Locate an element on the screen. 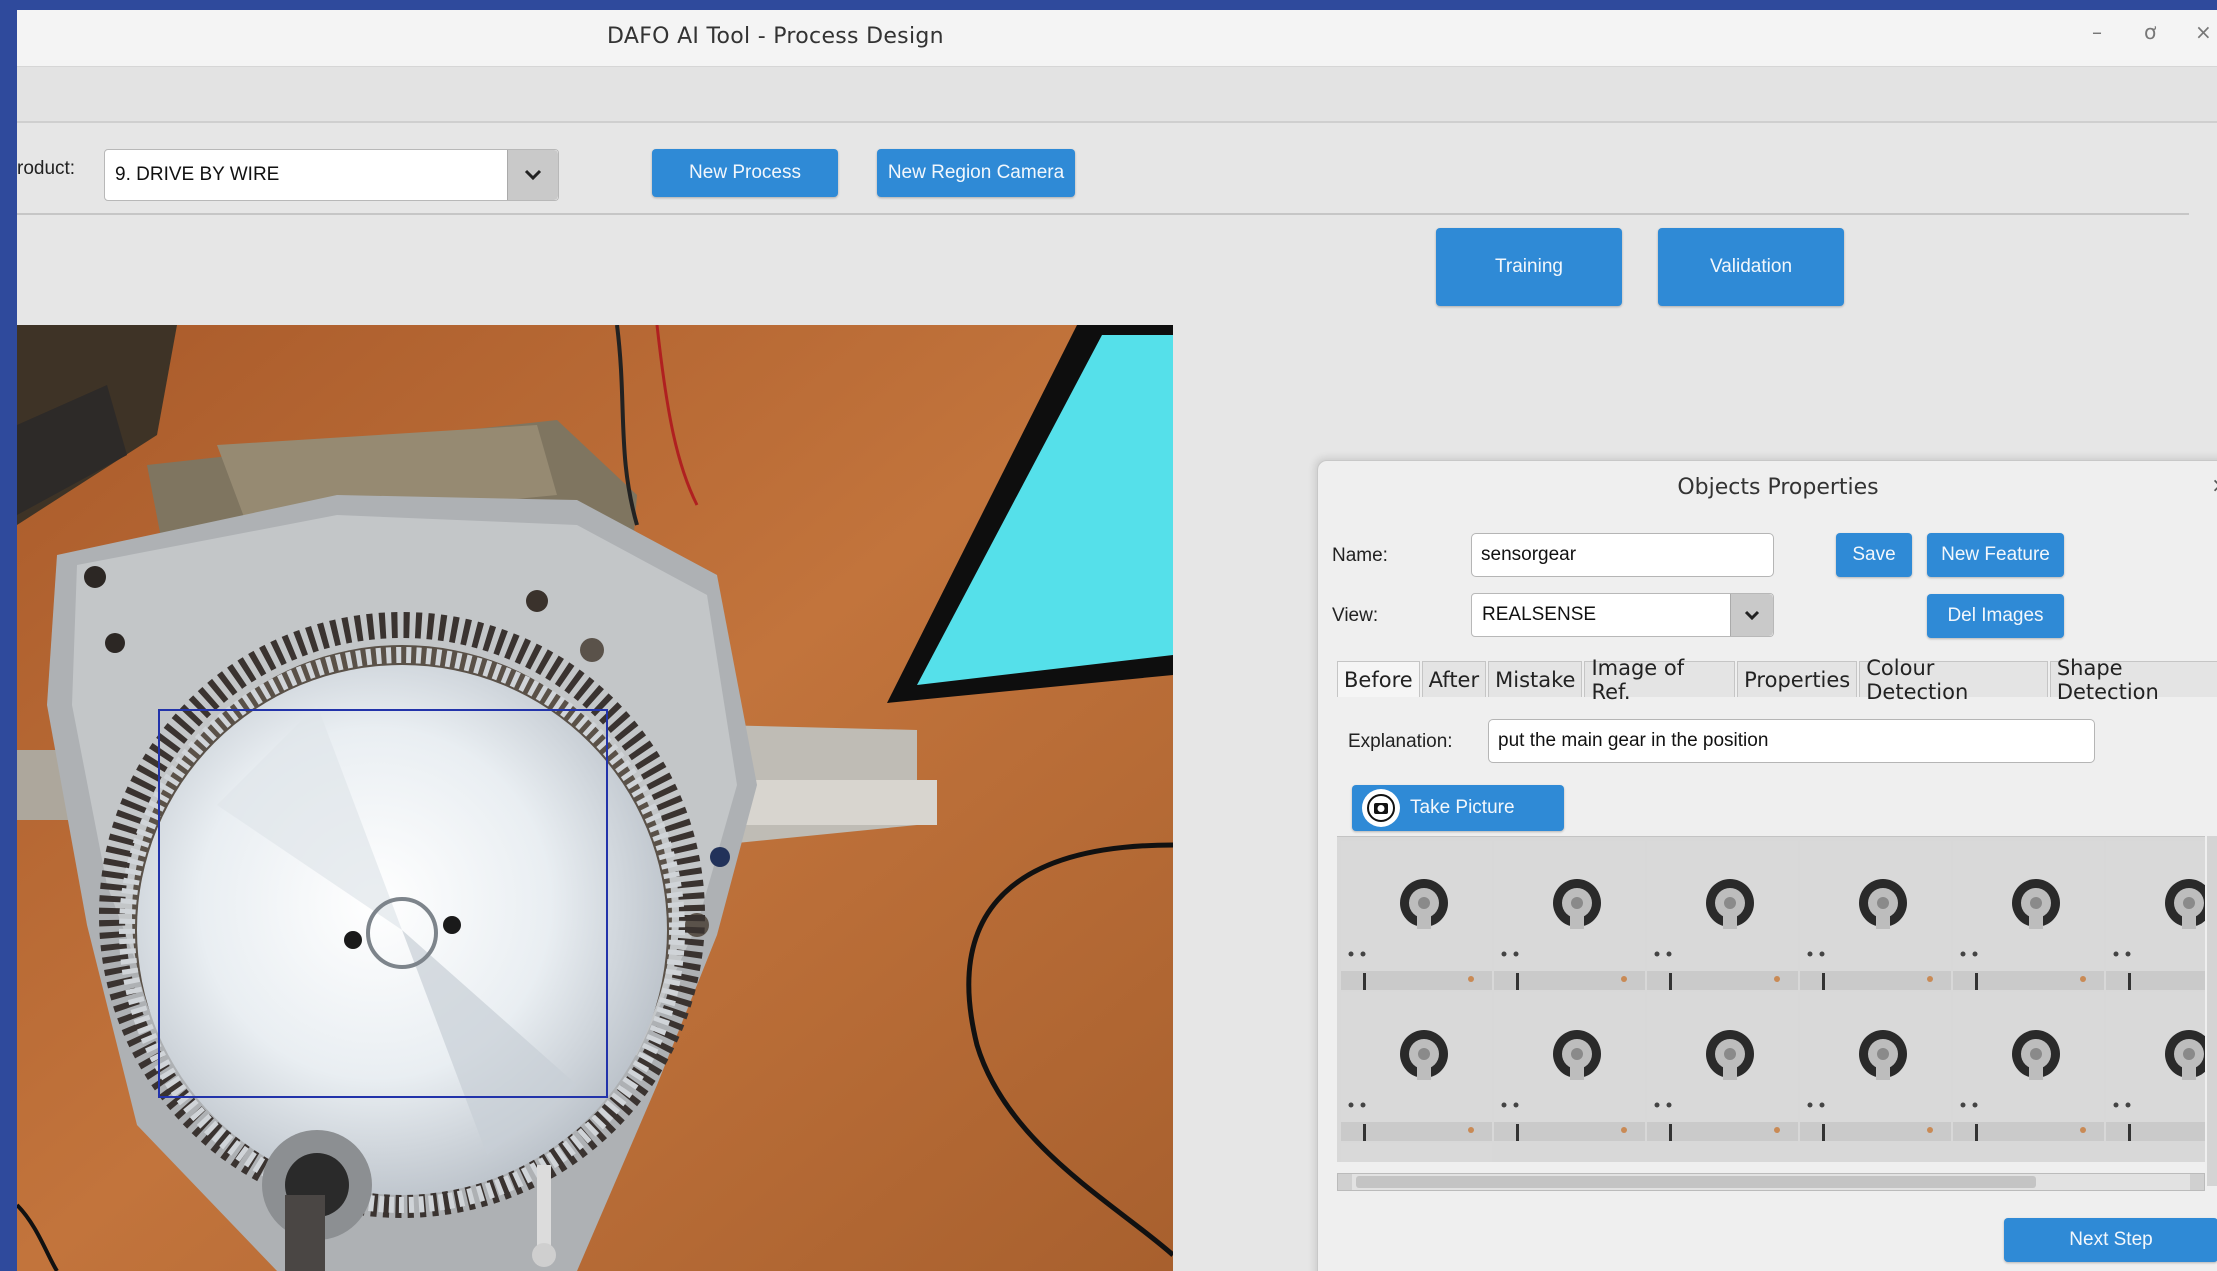 This screenshot has width=2217, height=1271. tab-before: Before is located at coordinates (1378, 679).